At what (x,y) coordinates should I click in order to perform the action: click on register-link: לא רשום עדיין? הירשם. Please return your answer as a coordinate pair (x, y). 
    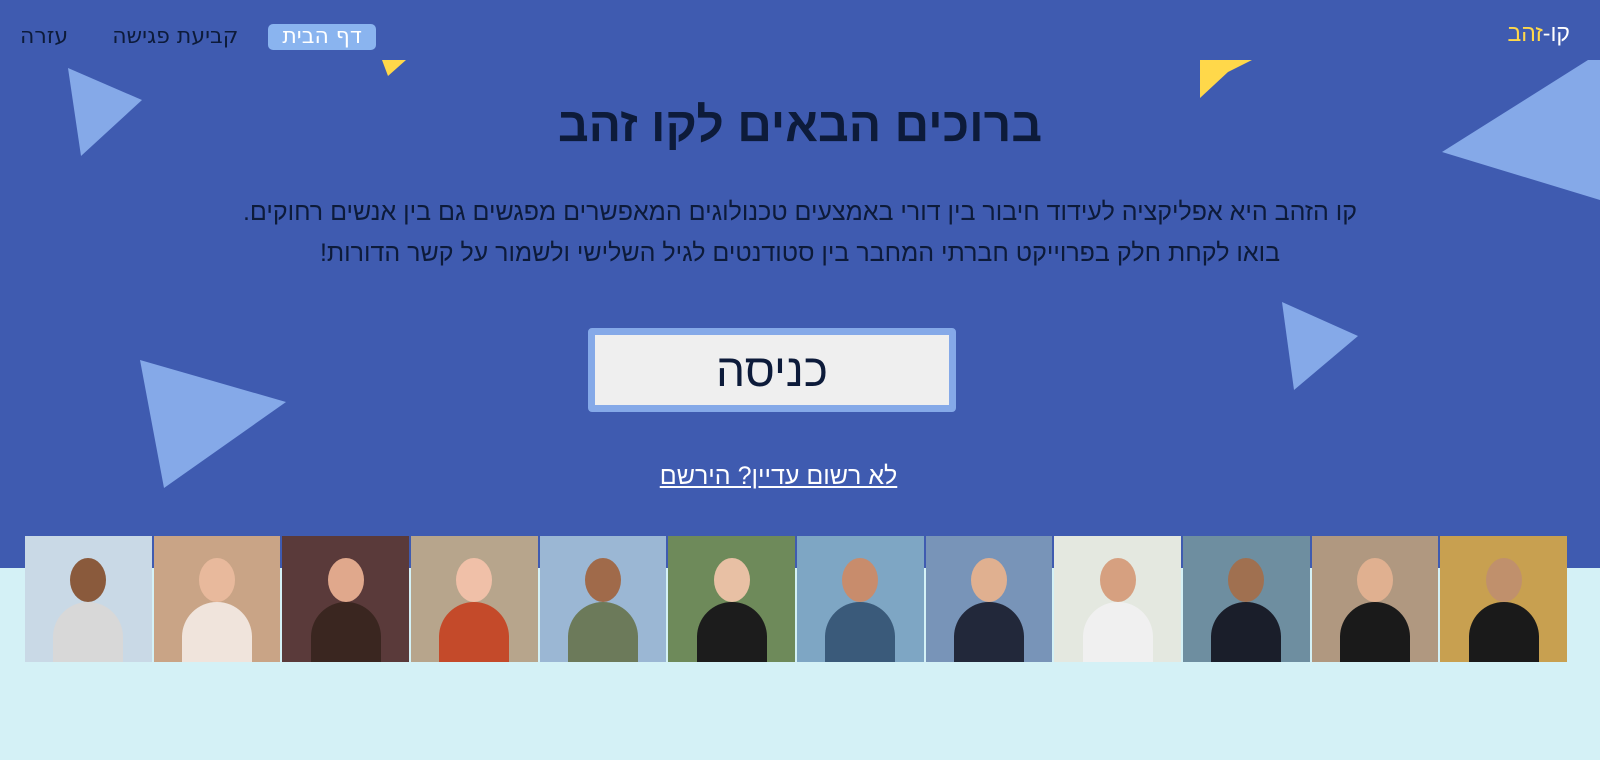
    Looking at the image, I should click on (778, 476).